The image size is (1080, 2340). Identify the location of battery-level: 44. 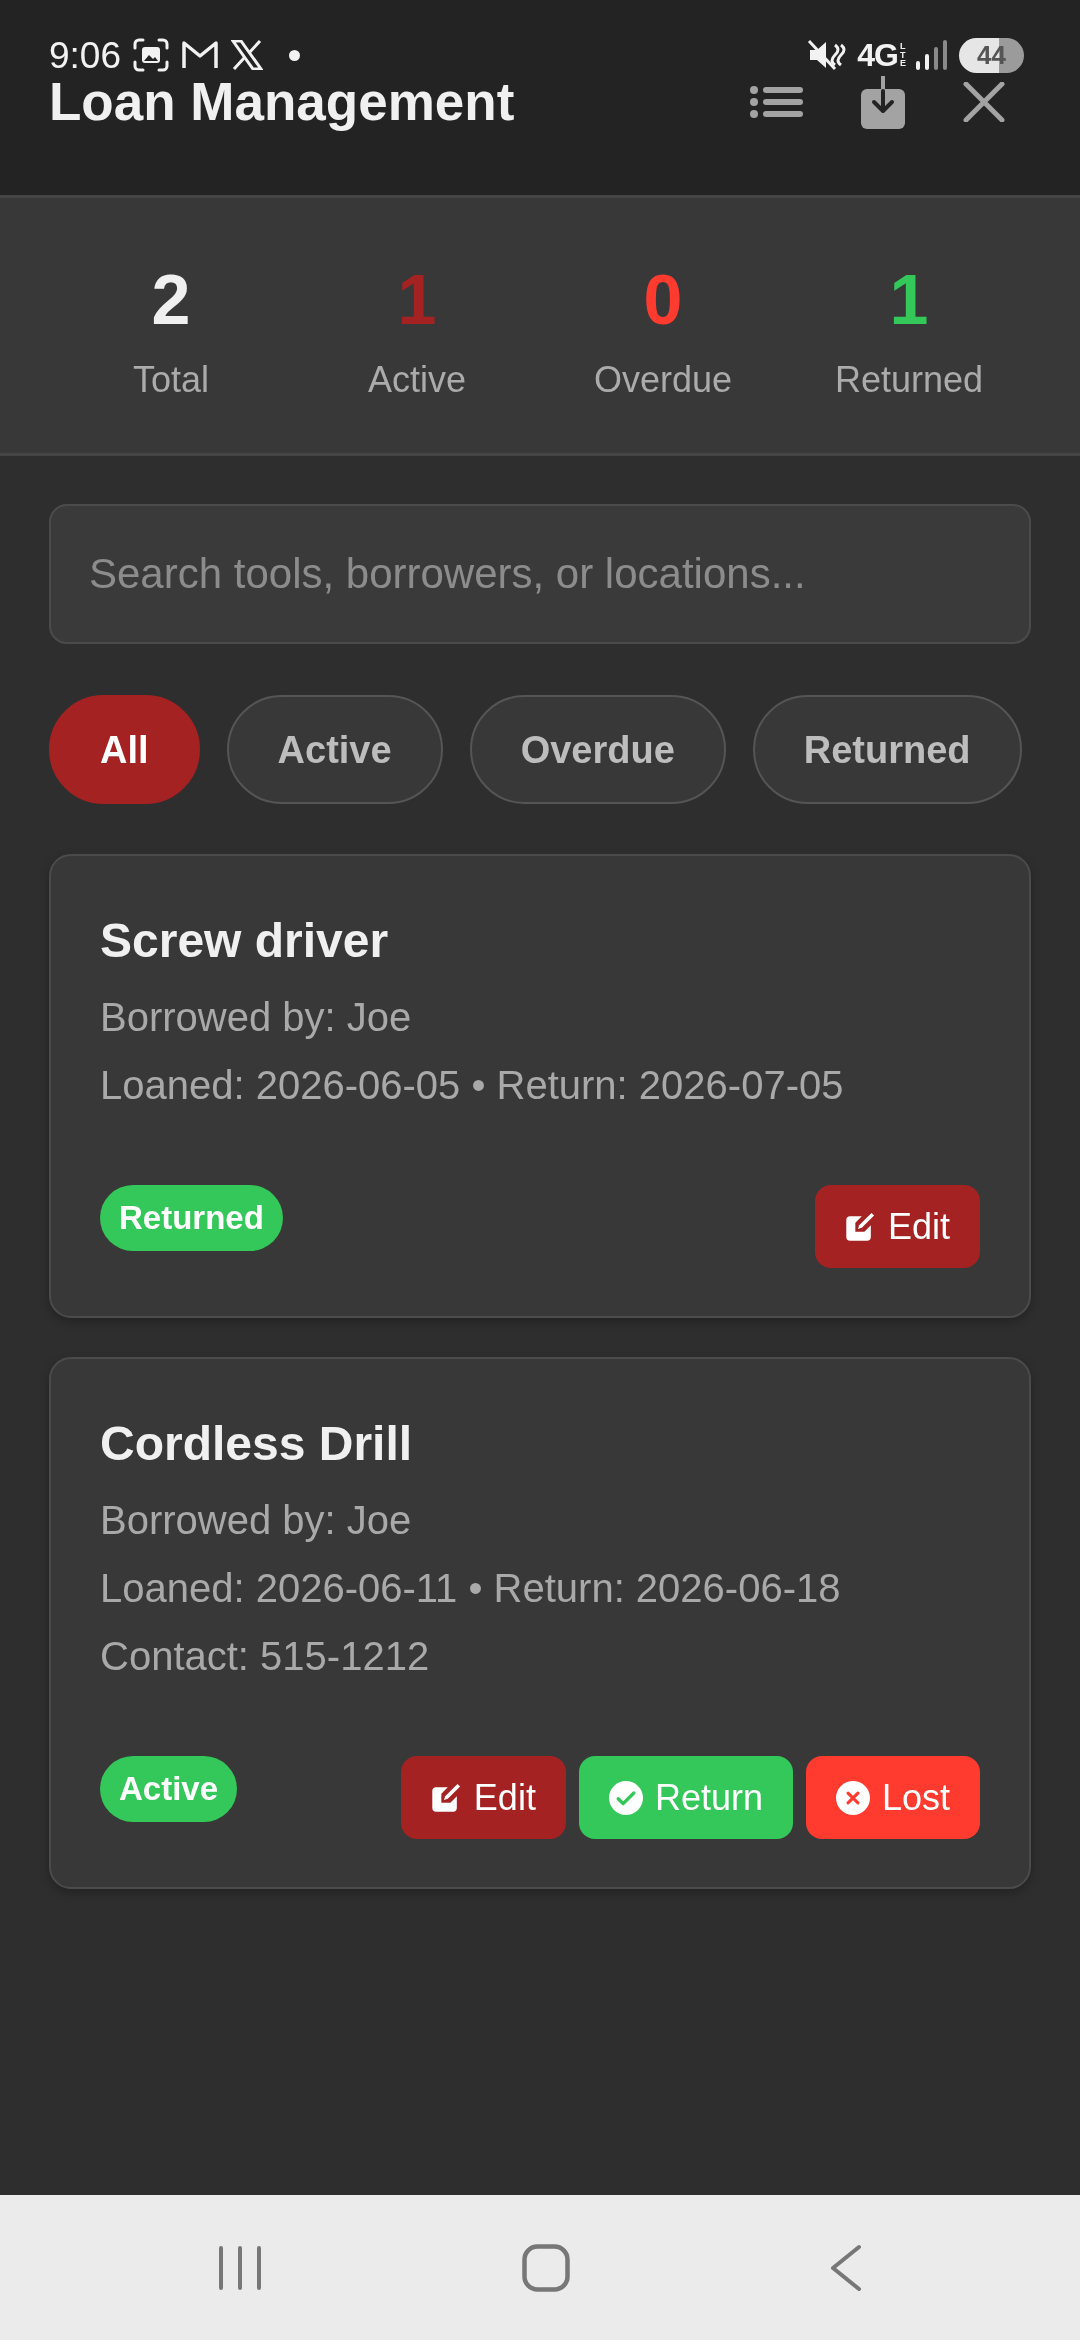
(991, 55).